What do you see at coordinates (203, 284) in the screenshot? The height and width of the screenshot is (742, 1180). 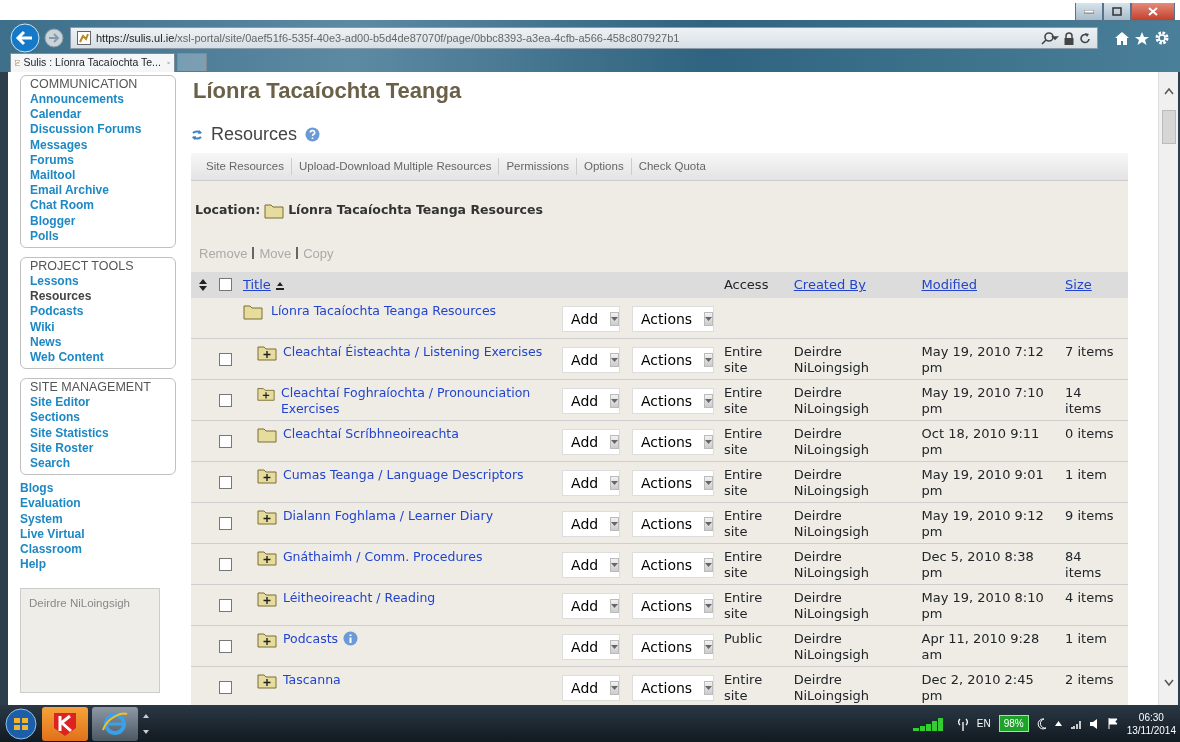 I see `sort-icon` at bounding box center [203, 284].